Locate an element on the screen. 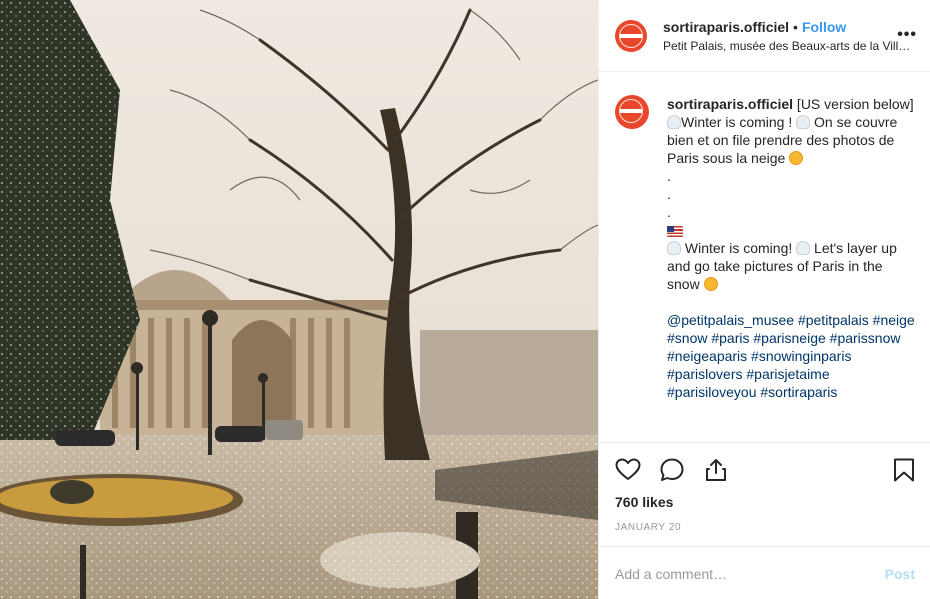  header-line: sortiraparis.officiel • Follow is located at coordinates (788, 27).